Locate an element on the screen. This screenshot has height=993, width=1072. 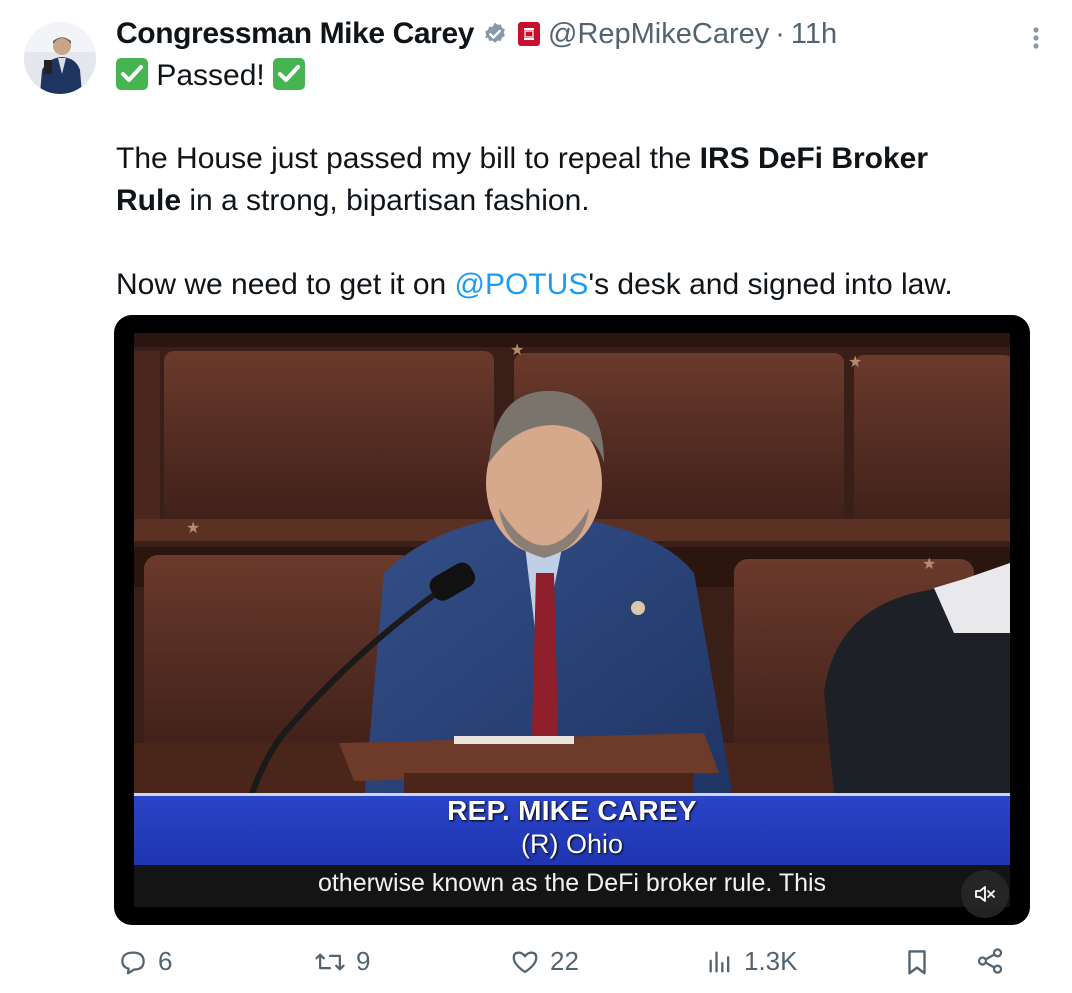
tweet-line-1: Passed! is located at coordinates (211, 76).